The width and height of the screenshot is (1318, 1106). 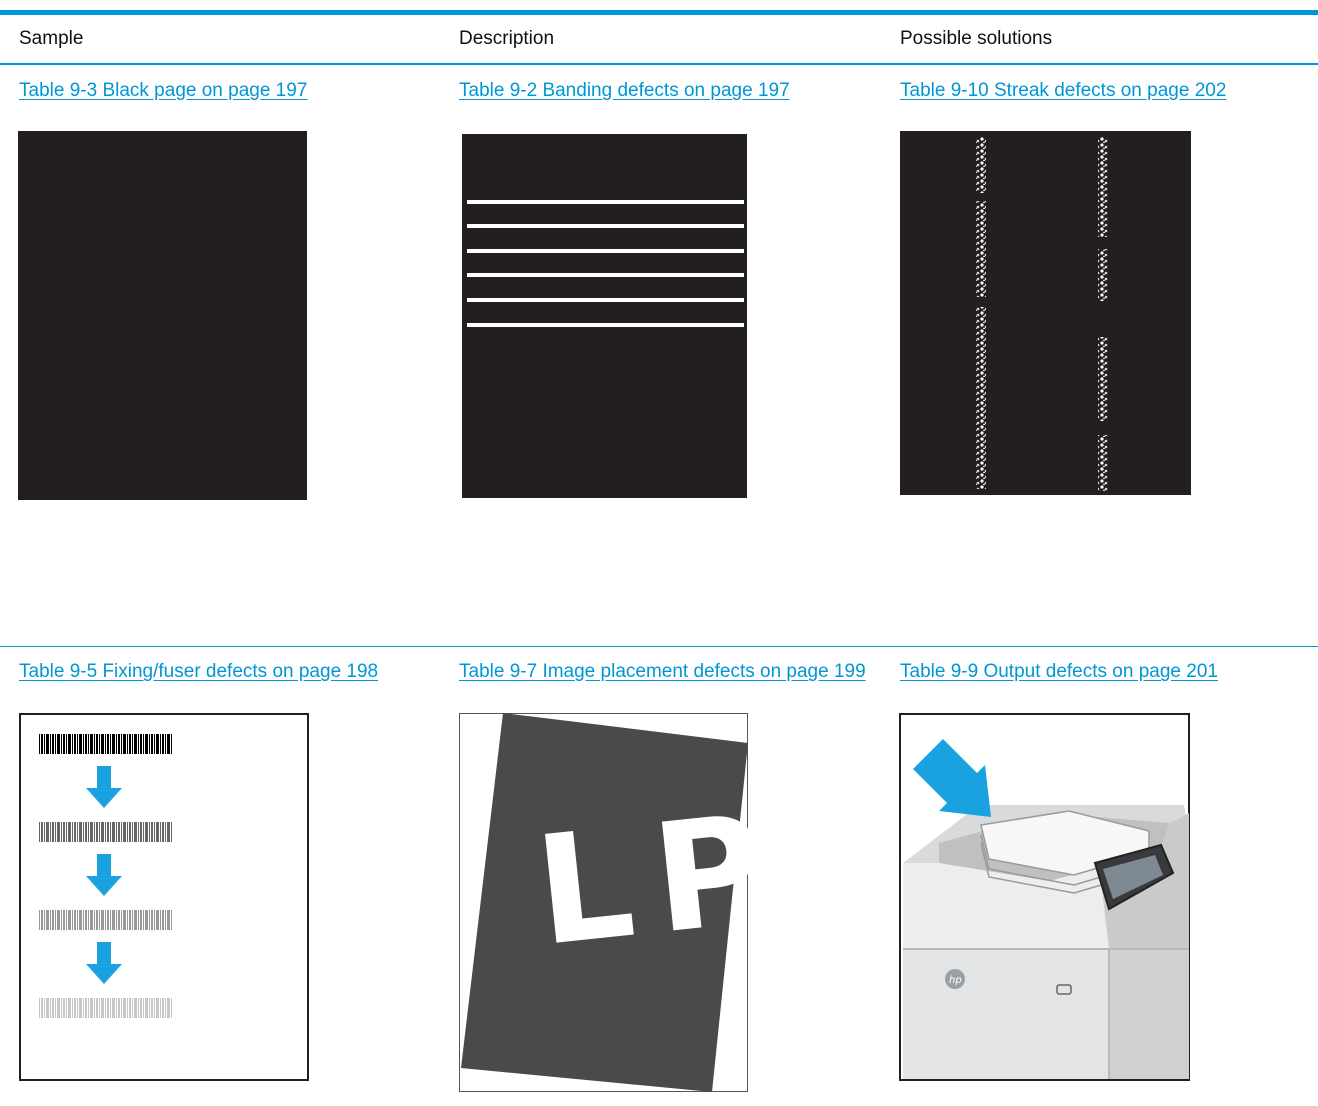 What do you see at coordinates (1063, 91) in the screenshot?
I see `link-streak-defects: Table 9-10 Streak defects on page 202` at bounding box center [1063, 91].